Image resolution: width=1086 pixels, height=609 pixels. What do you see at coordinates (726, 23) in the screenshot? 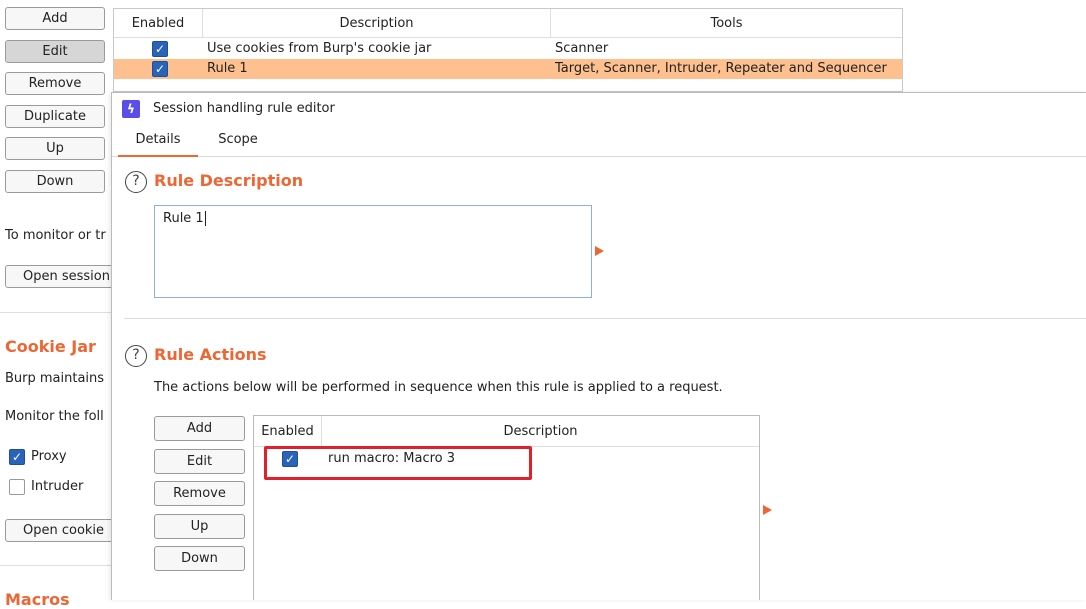
I see `col-tools: Tools` at bounding box center [726, 23].